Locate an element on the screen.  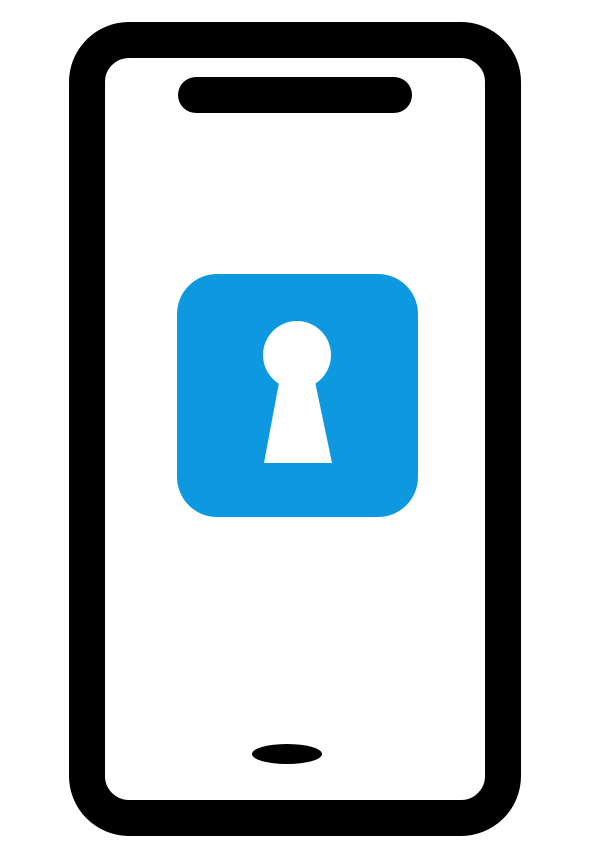
home-button is located at coordinates (287, 754).